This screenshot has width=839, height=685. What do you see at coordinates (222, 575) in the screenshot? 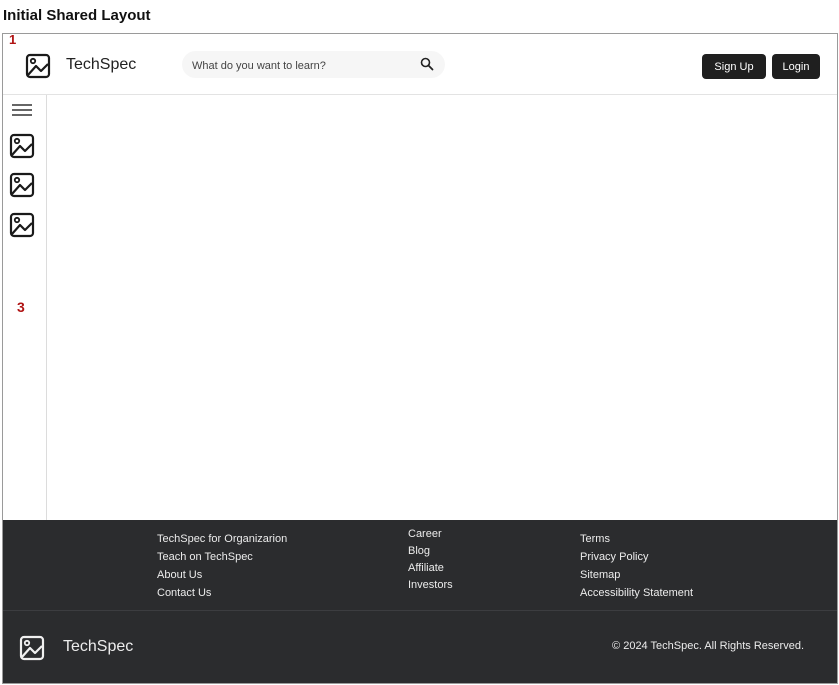
I see `footer-link: About Us` at bounding box center [222, 575].